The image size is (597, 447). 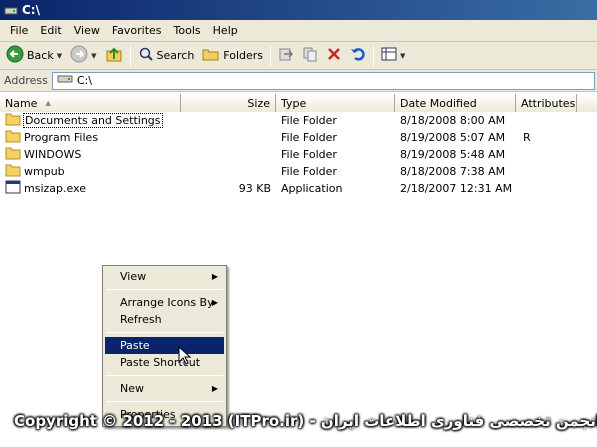 I want to click on move-to-icon, so click(x=286, y=55).